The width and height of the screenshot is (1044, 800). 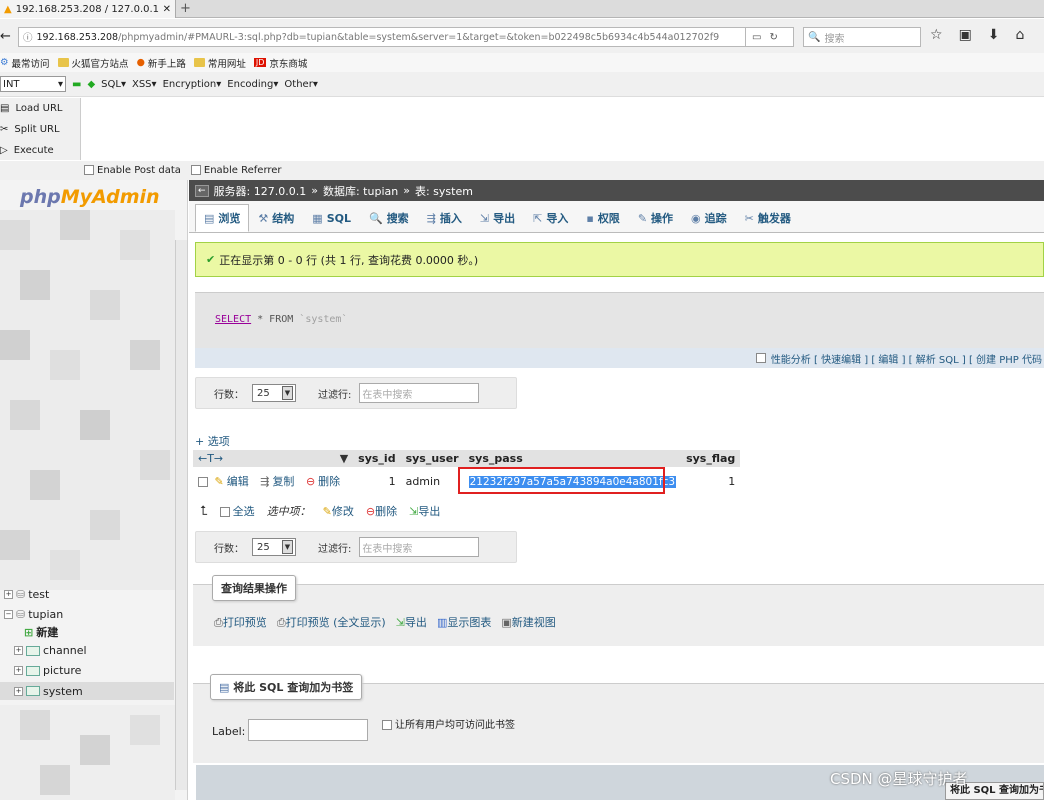 I want to click on delete-link: ⊖ 删除, so click(x=323, y=481).